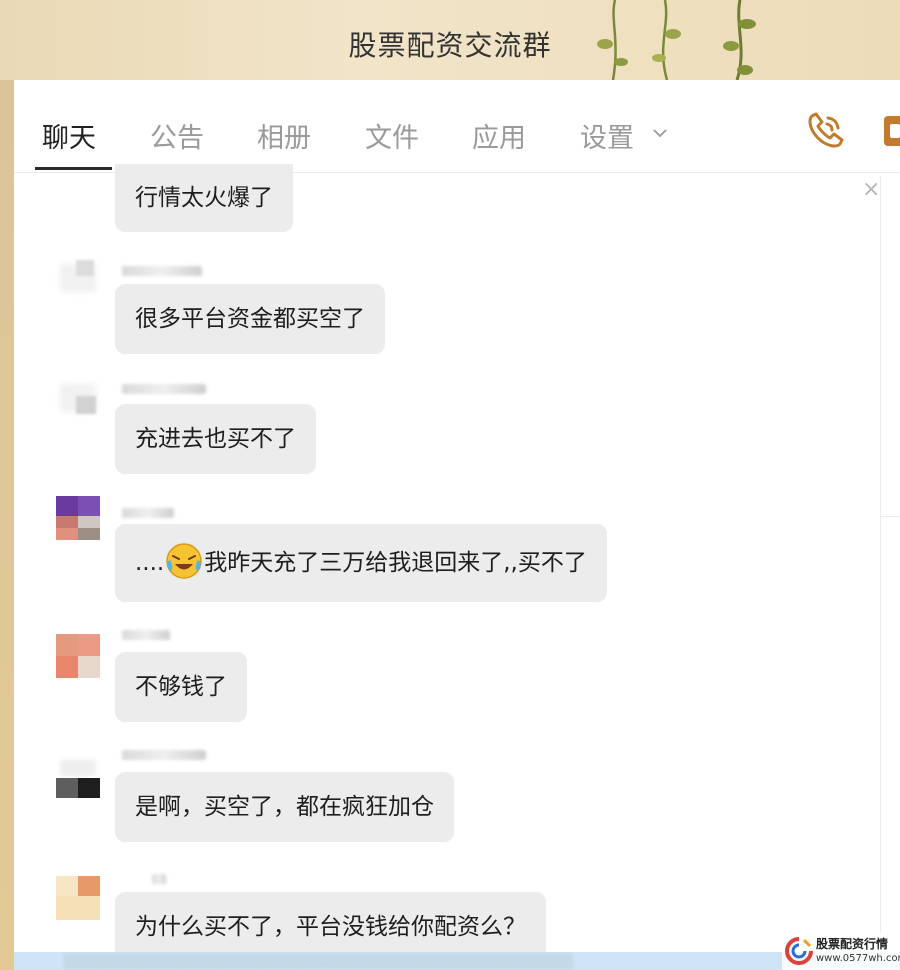  What do you see at coordinates (392, 135) in the screenshot?
I see `tab-files: 文件` at bounding box center [392, 135].